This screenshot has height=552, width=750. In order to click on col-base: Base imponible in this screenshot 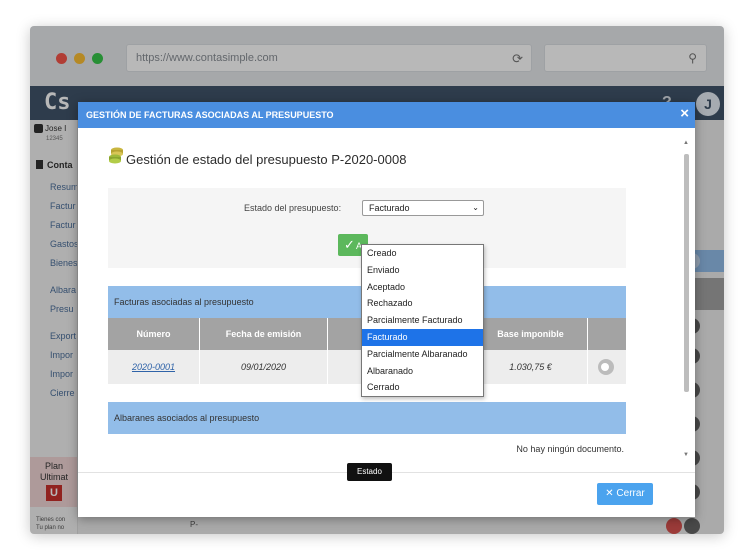, I will do `click(531, 334)`.